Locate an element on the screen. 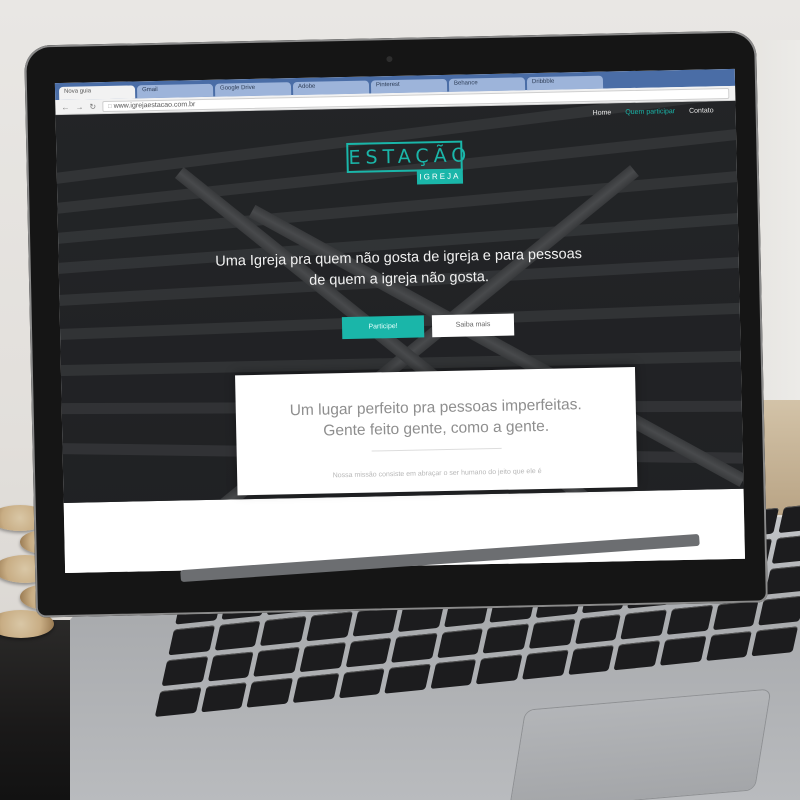 Image resolution: width=800 pixels, height=800 pixels. logo-sub-text: IGREJA is located at coordinates (440, 176).